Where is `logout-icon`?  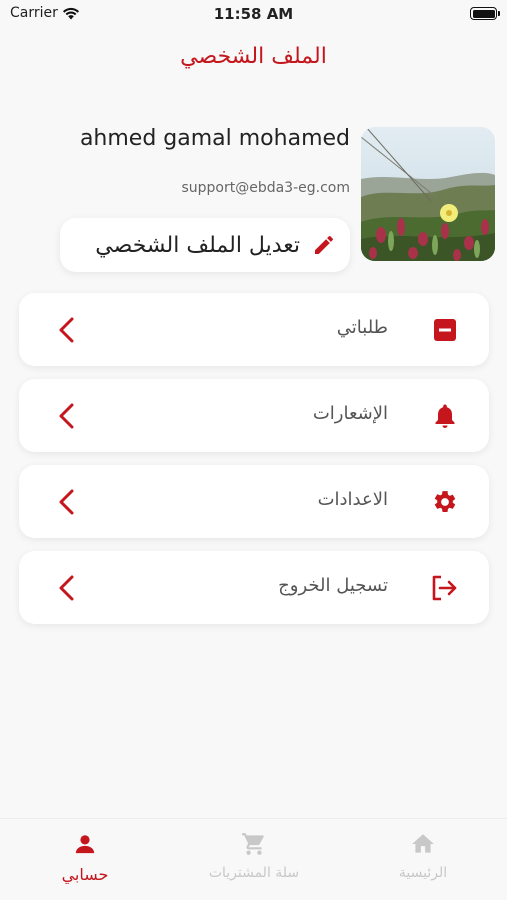 logout-icon is located at coordinates (445, 588).